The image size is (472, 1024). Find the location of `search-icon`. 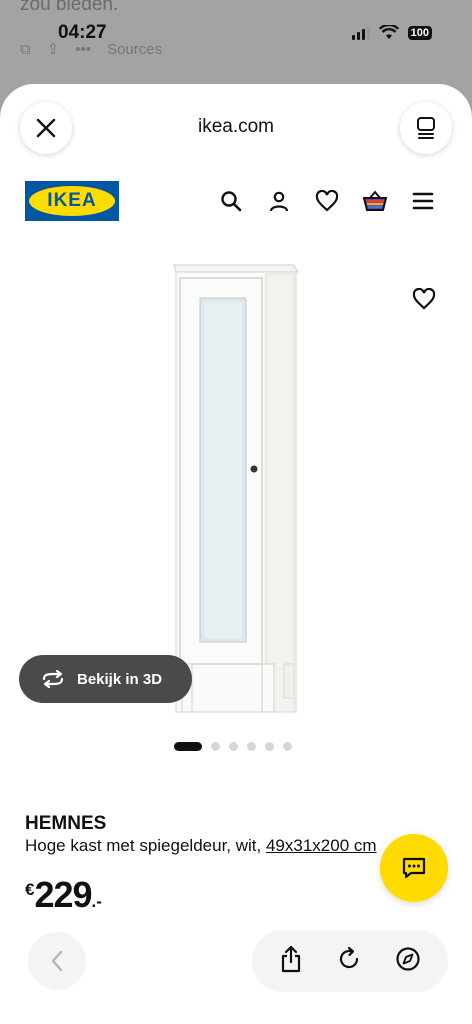

search-icon is located at coordinates (231, 201).